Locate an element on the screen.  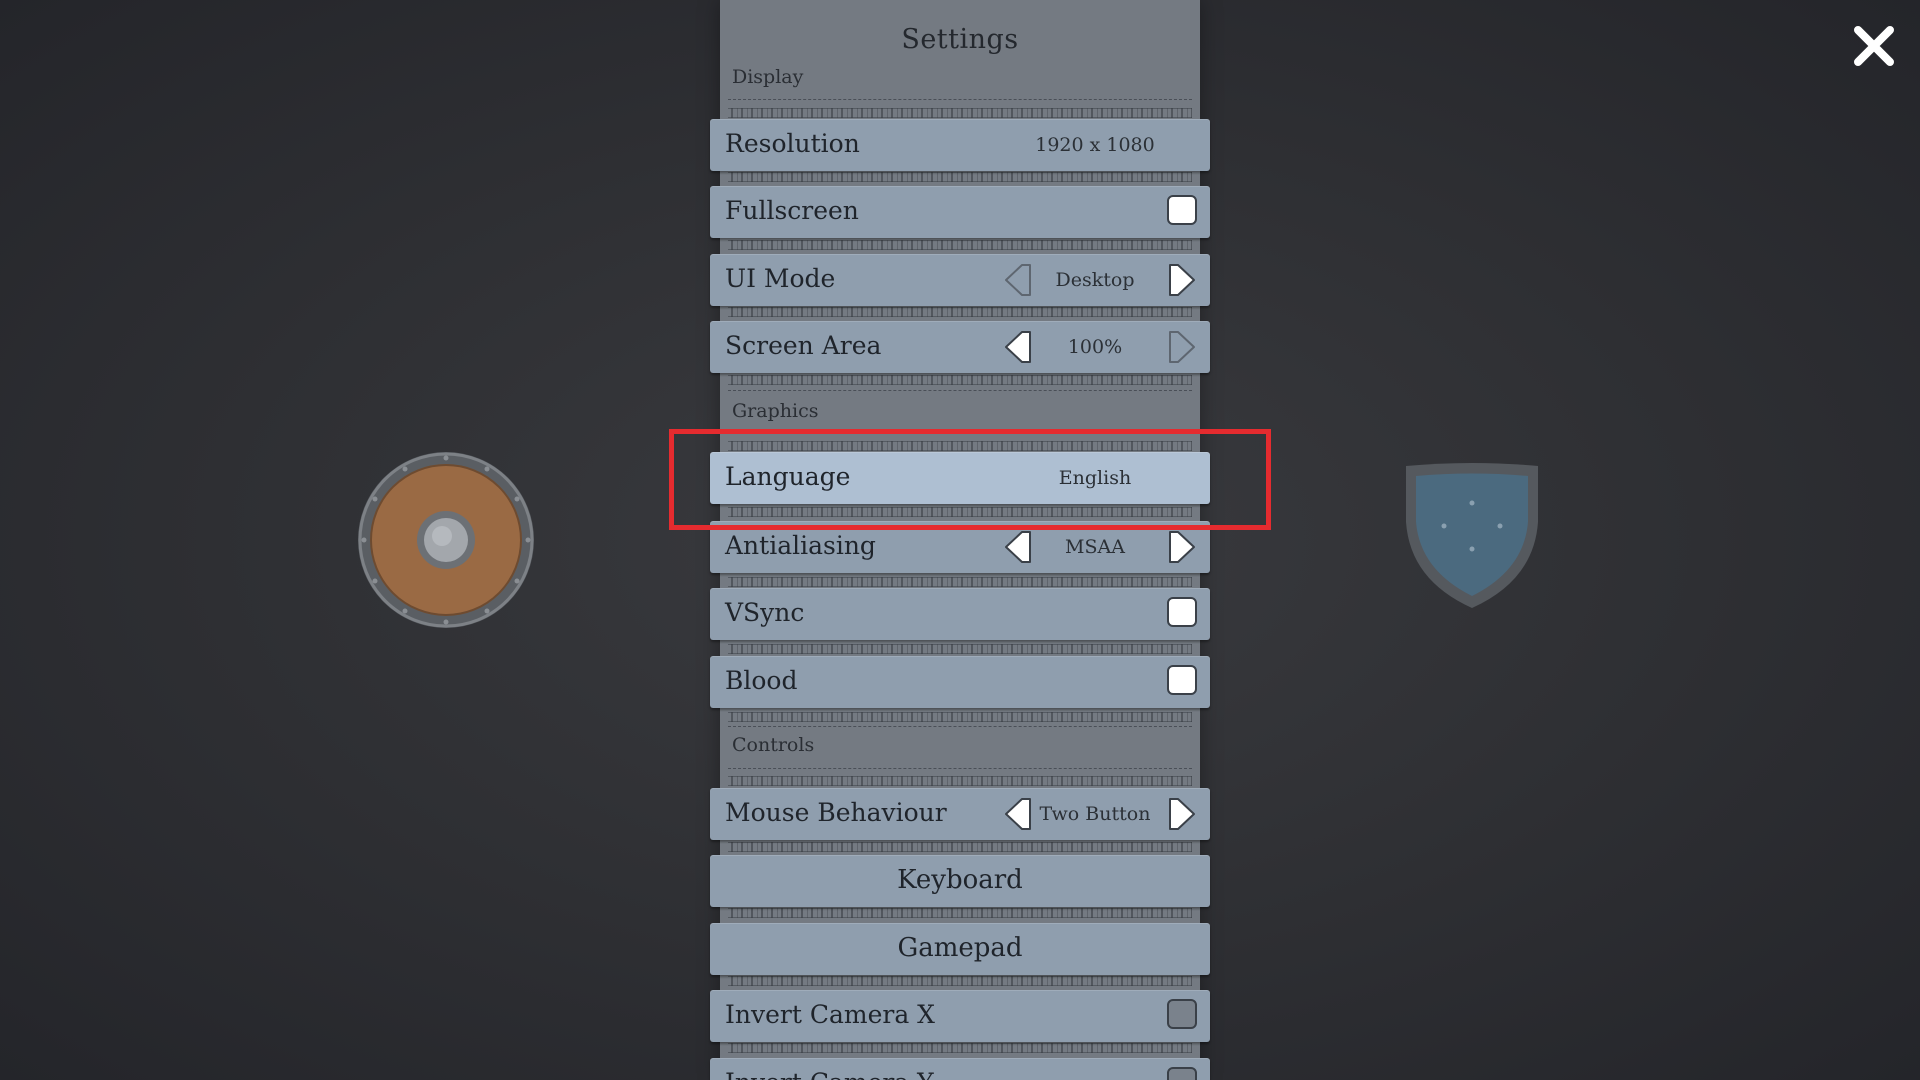
setting-label: Blood is located at coordinates (761, 680).